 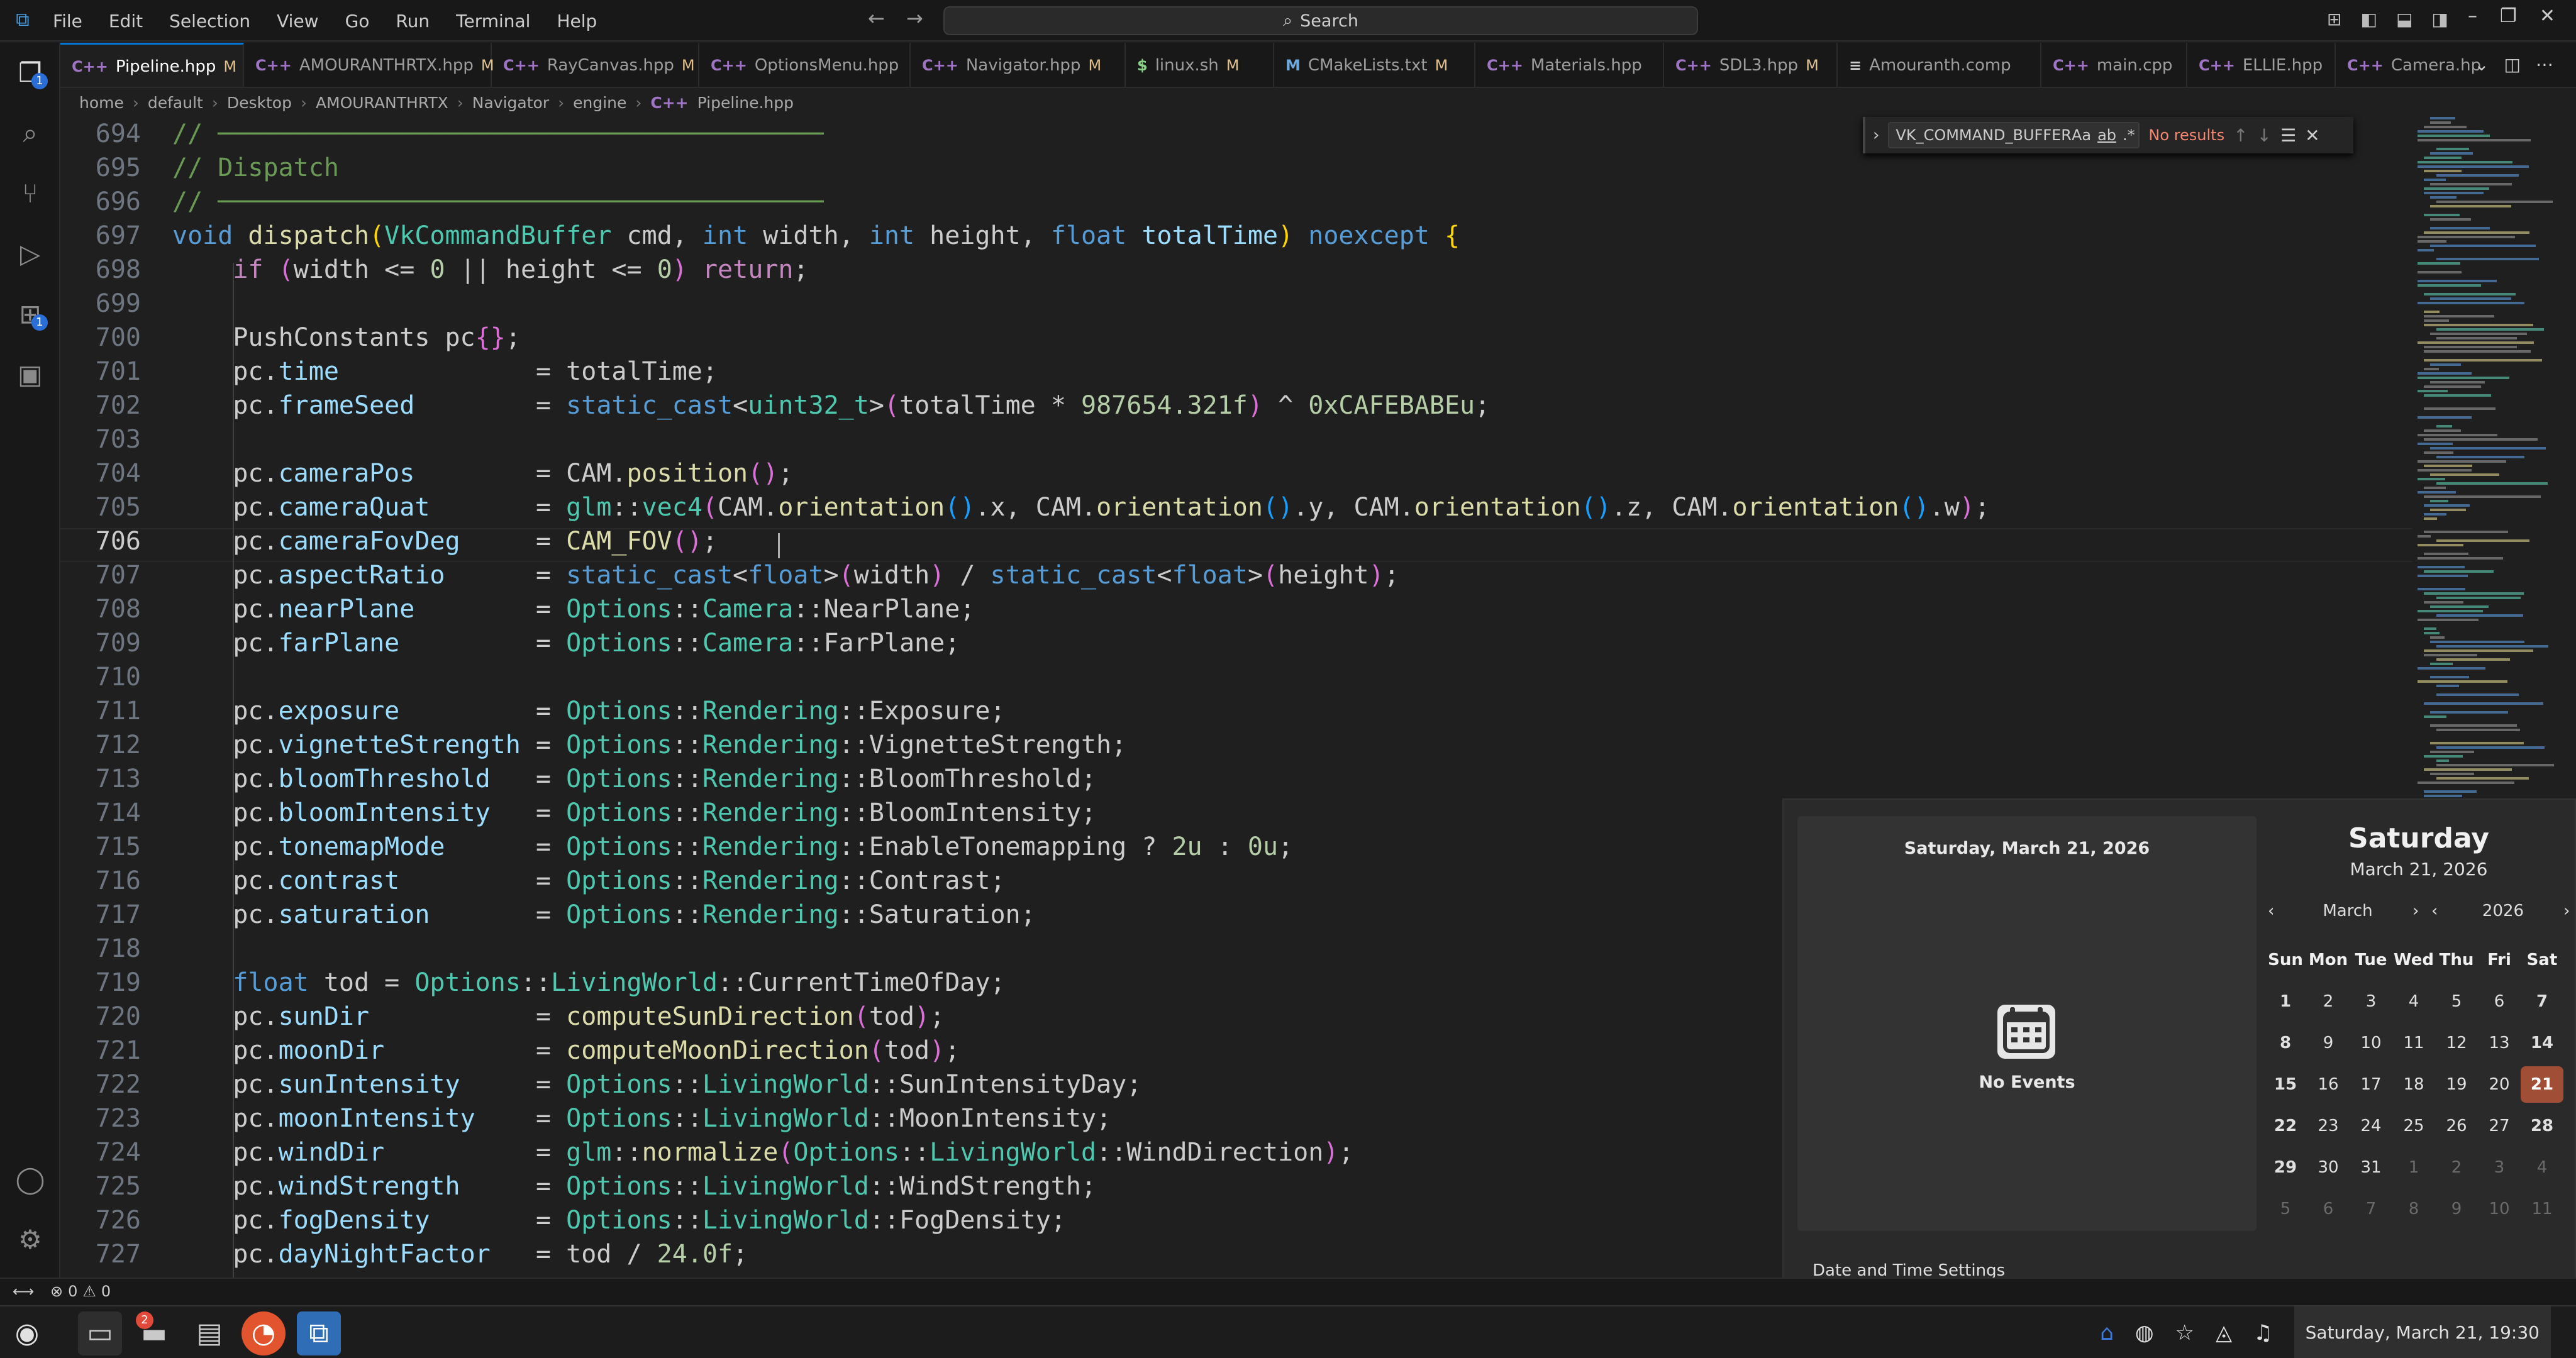 I want to click on tab-camera-hpp: C++ Camera.hp, so click(x=2408, y=65).